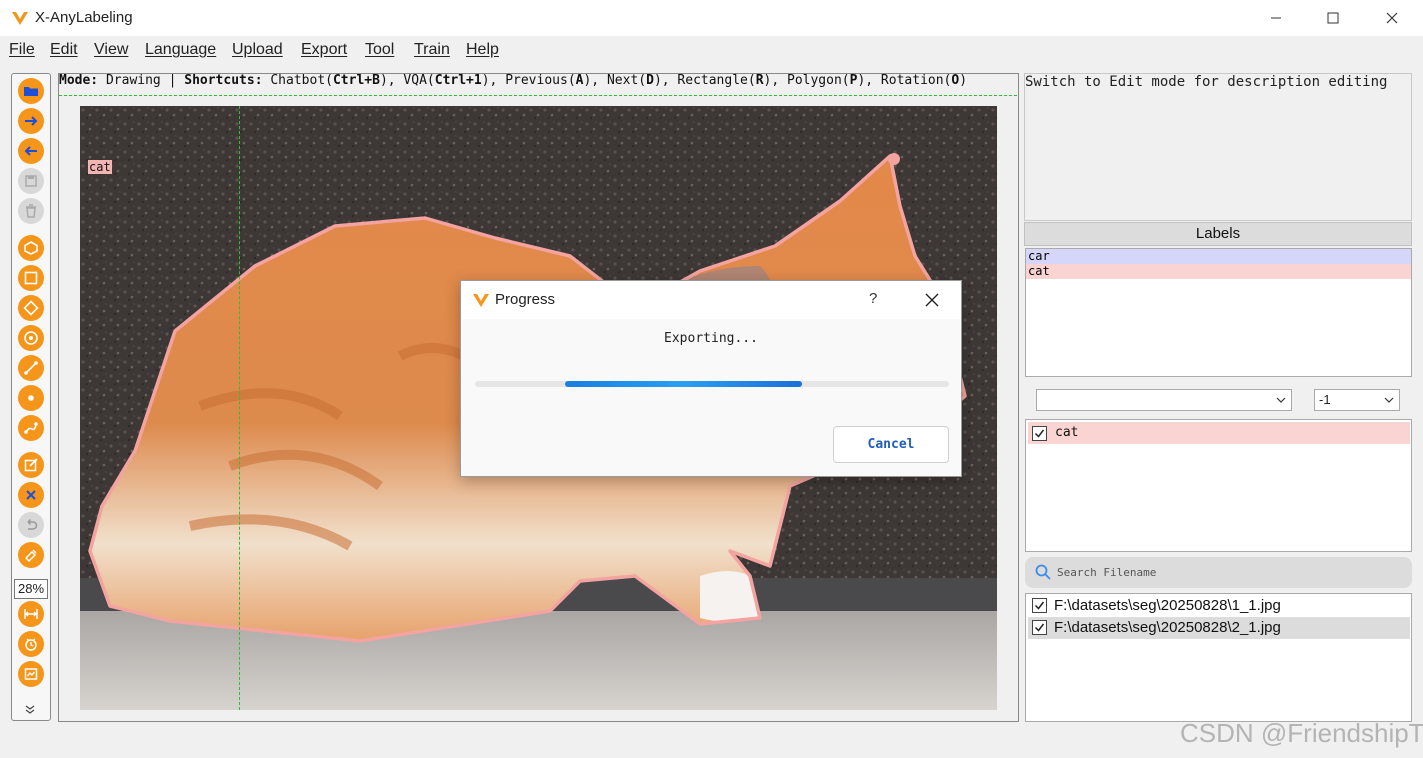 The height and width of the screenshot is (758, 1423). I want to click on search-filename-input, so click(1227, 572).